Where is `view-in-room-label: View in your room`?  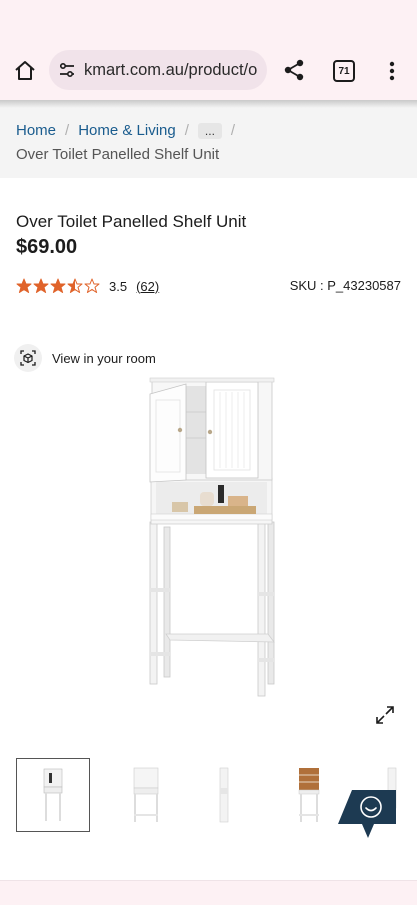 view-in-room-label: View in your room is located at coordinates (104, 358).